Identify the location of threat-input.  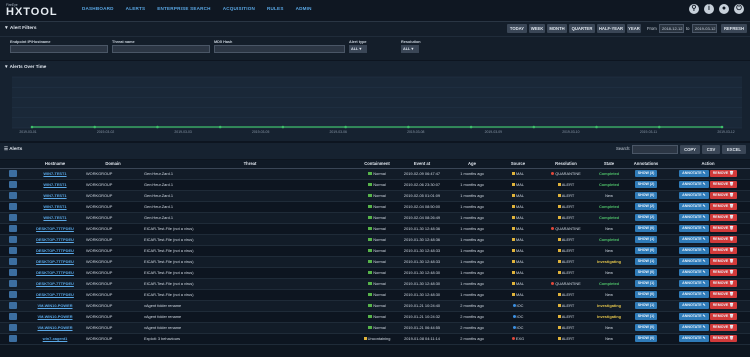
(161, 49).